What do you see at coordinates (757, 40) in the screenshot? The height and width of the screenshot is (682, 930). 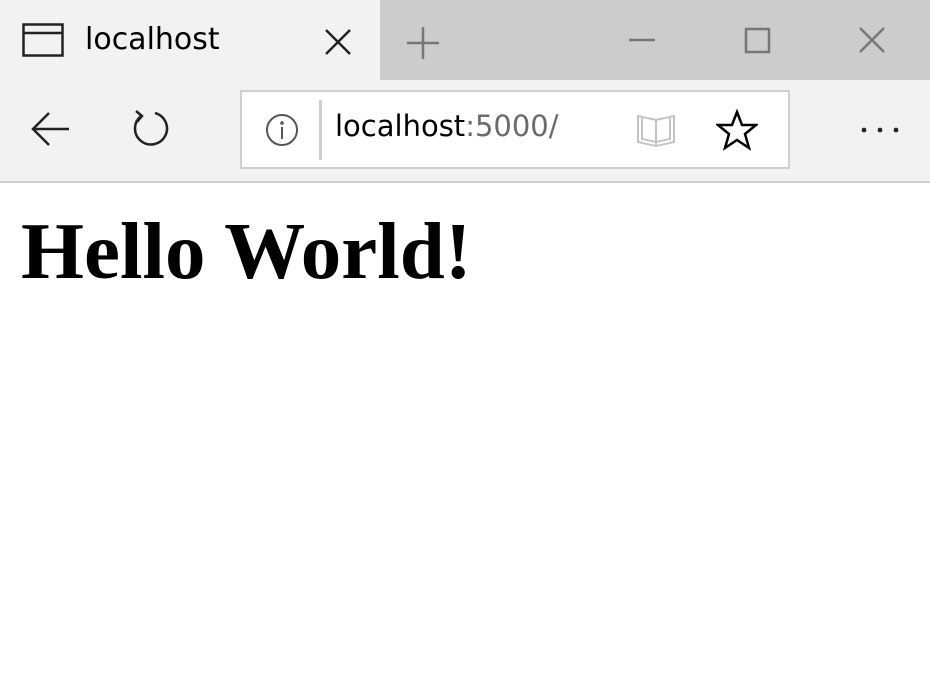 I see `maximize-icon` at bounding box center [757, 40].